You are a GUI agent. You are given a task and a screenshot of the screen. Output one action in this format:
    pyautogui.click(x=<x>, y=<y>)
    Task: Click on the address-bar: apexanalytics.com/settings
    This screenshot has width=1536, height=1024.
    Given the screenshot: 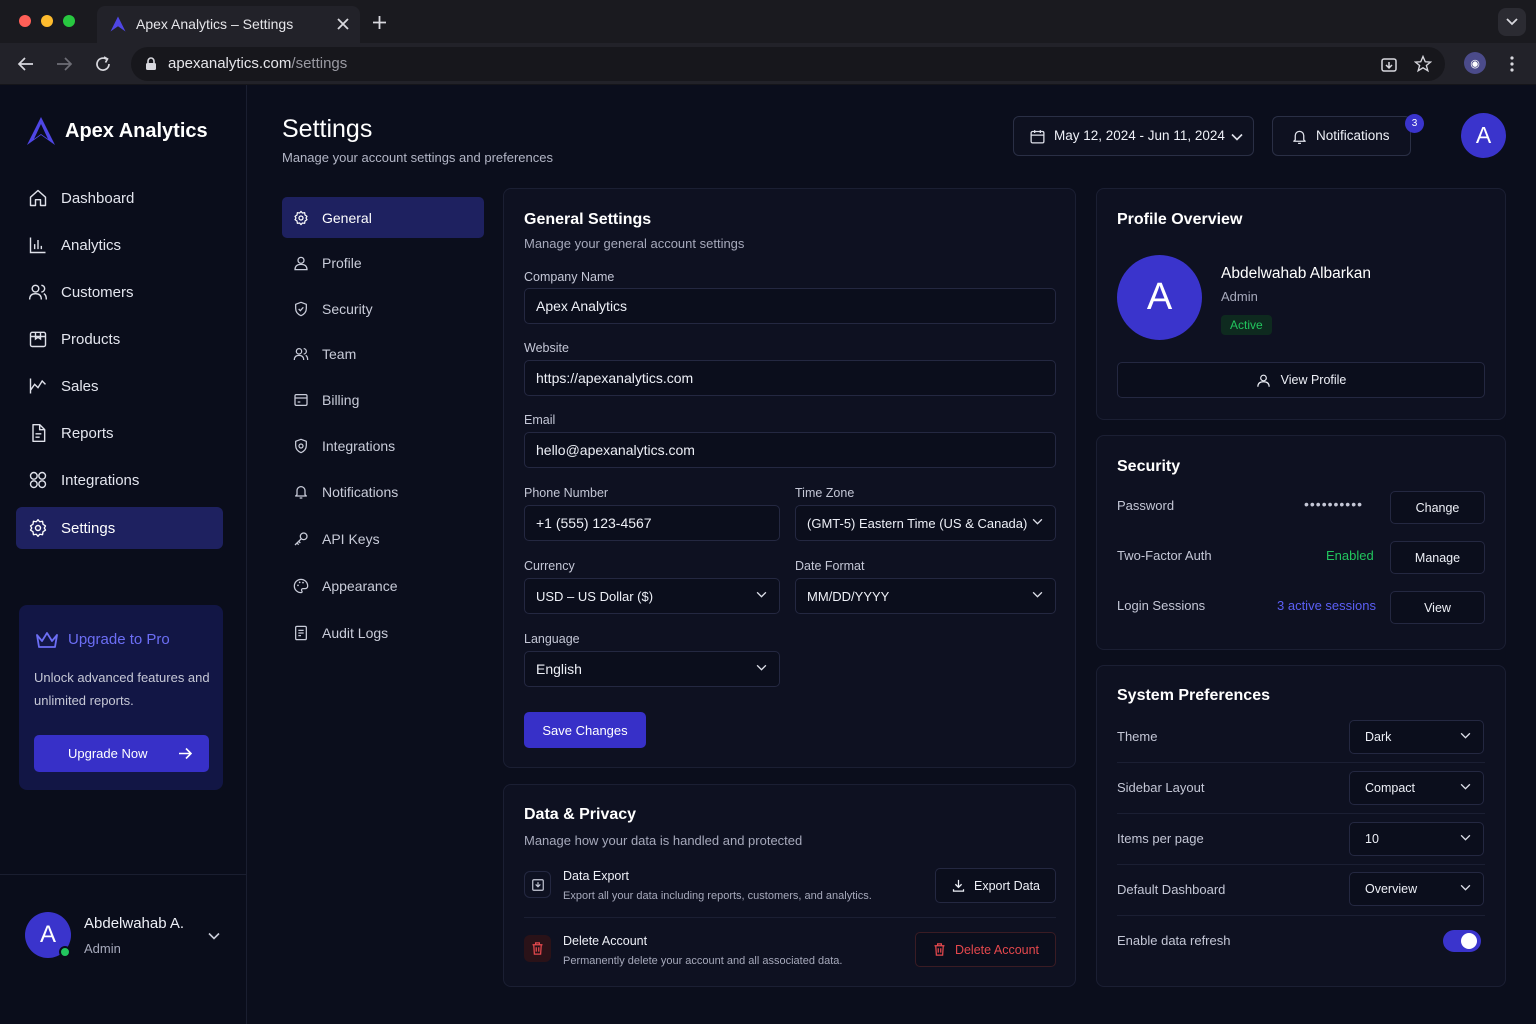 What is the action you would take?
    pyautogui.click(x=788, y=64)
    